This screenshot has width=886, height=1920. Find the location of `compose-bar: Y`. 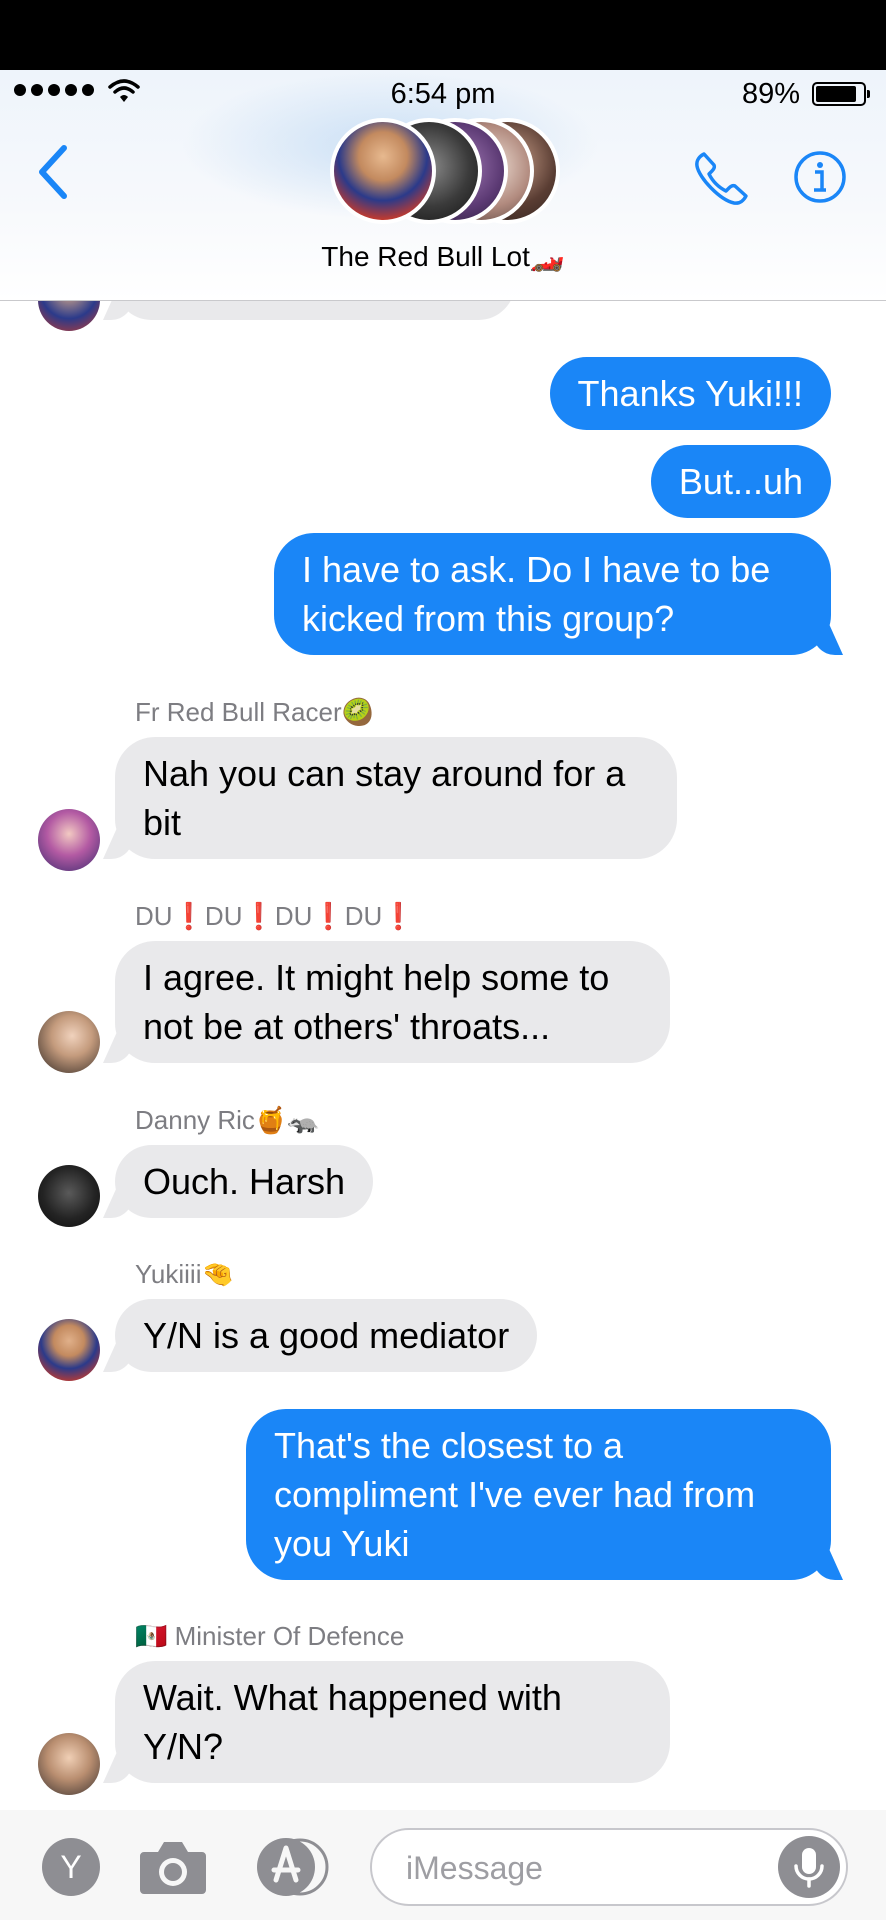

compose-bar: Y is located at coordinates (443, 1865).